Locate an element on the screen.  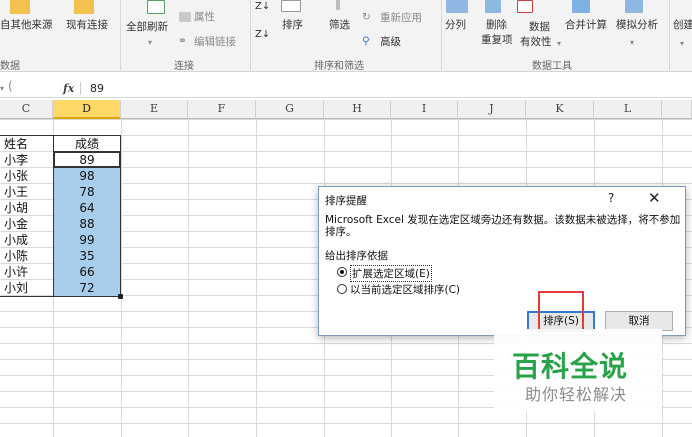
remove-duplicates-label-2: 重复项 is located at coordinates (497, 40).